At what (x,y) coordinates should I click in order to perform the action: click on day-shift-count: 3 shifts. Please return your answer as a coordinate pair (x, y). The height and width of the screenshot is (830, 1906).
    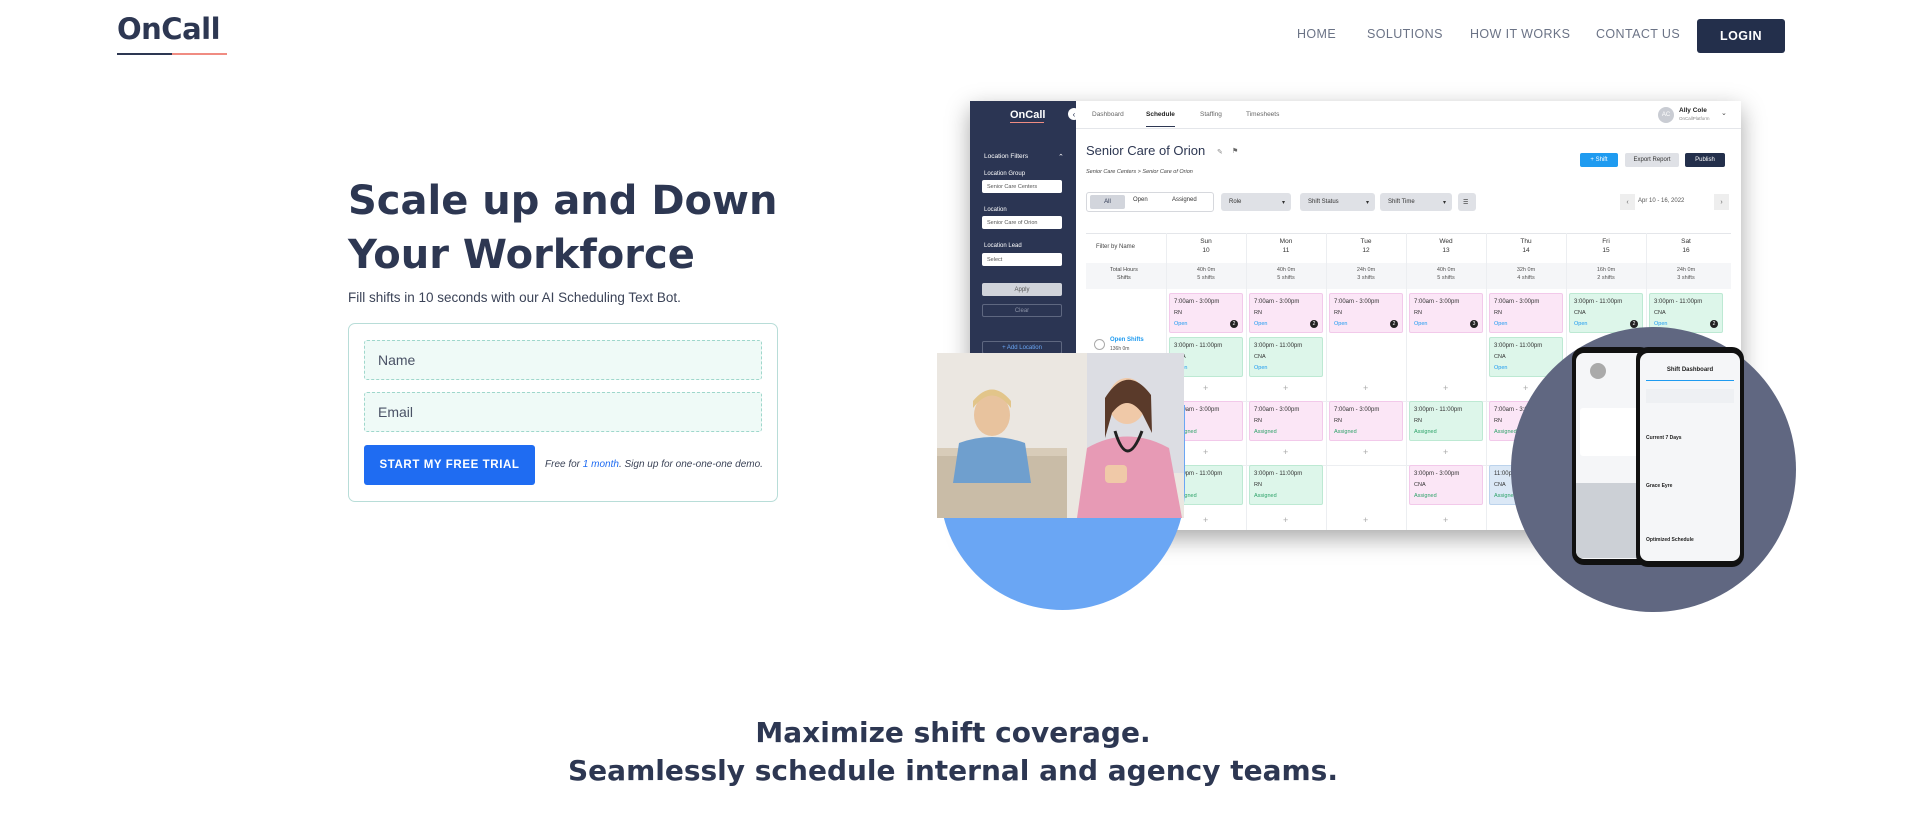
    Looking at the image, I should click on (1686, 278).